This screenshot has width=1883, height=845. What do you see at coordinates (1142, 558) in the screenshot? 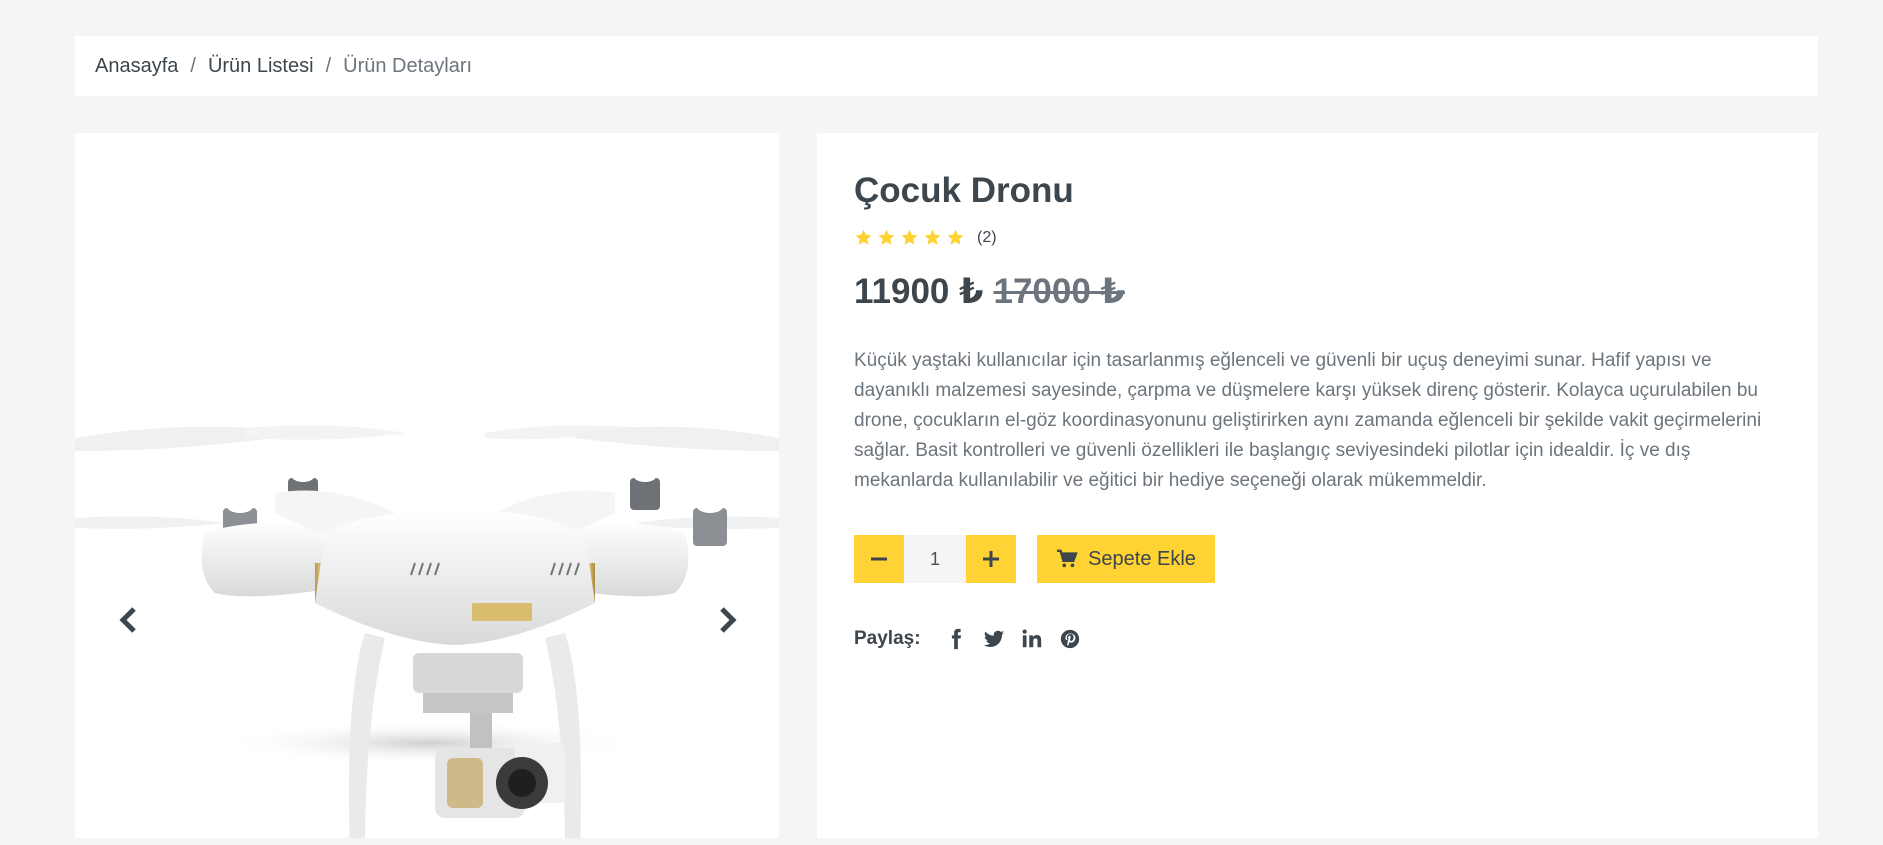
I see `add-to-cart-label: Sepete Ekle` at bounding box center [1142, 558].